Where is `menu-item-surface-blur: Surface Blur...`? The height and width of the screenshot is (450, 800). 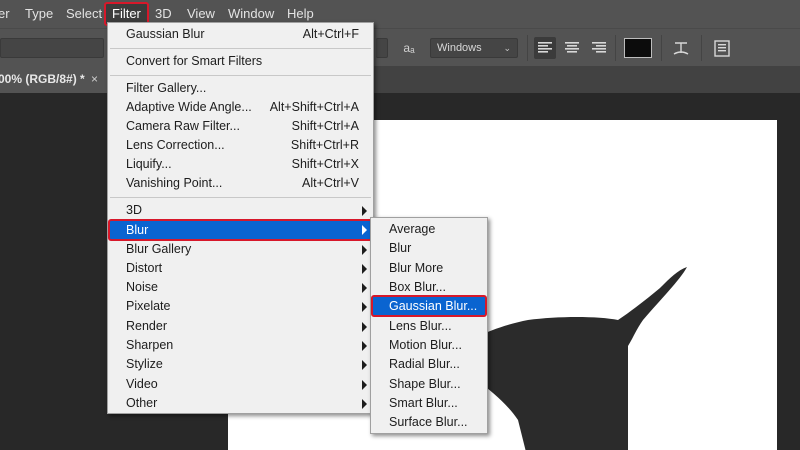 menu-item-surface-blur: Surface Blur... is located at coordinates (429, 422).